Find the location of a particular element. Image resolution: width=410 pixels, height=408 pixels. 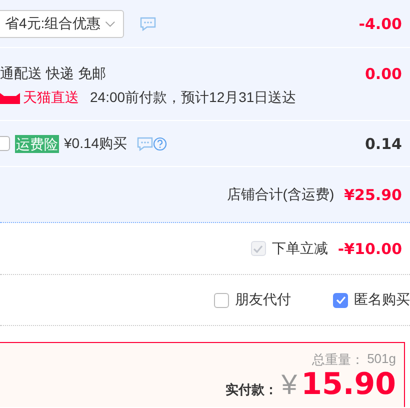

currency-sign: ¥ is located at coordinates (290, 385).